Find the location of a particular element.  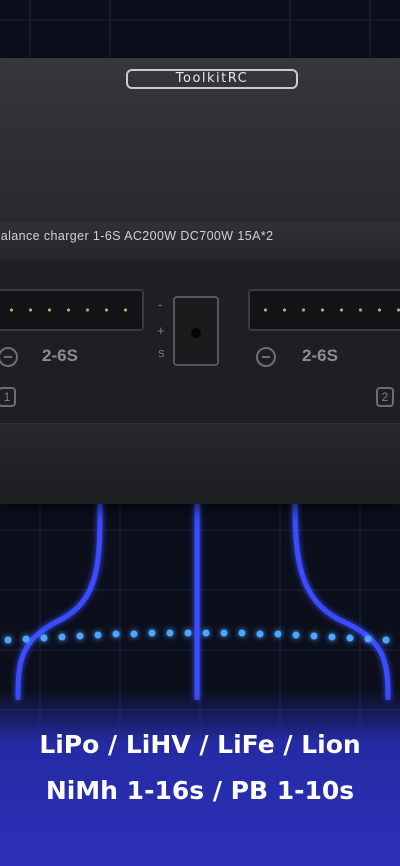

socket-plus-sign: + is located at coordinates (161, 330).